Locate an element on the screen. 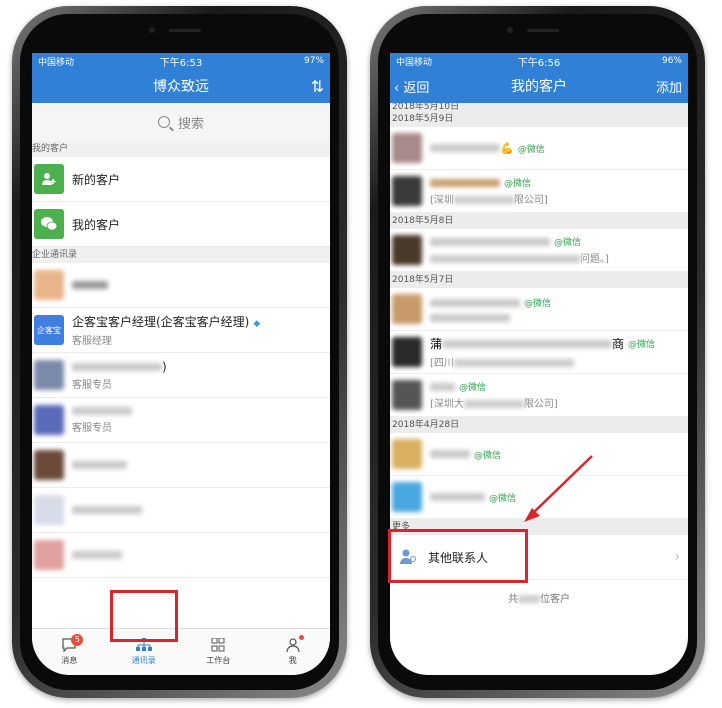 The width and height of the screenshot is (722, 708). filter-icon: ⇅ is located at coordinates (317, 86).